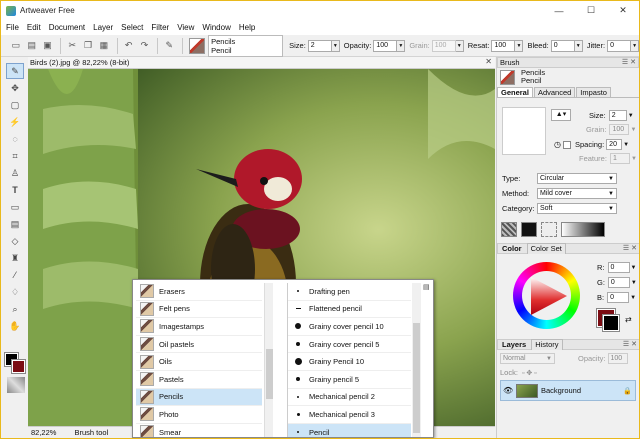  I want to click on size-input: 2, so click(617, 115).